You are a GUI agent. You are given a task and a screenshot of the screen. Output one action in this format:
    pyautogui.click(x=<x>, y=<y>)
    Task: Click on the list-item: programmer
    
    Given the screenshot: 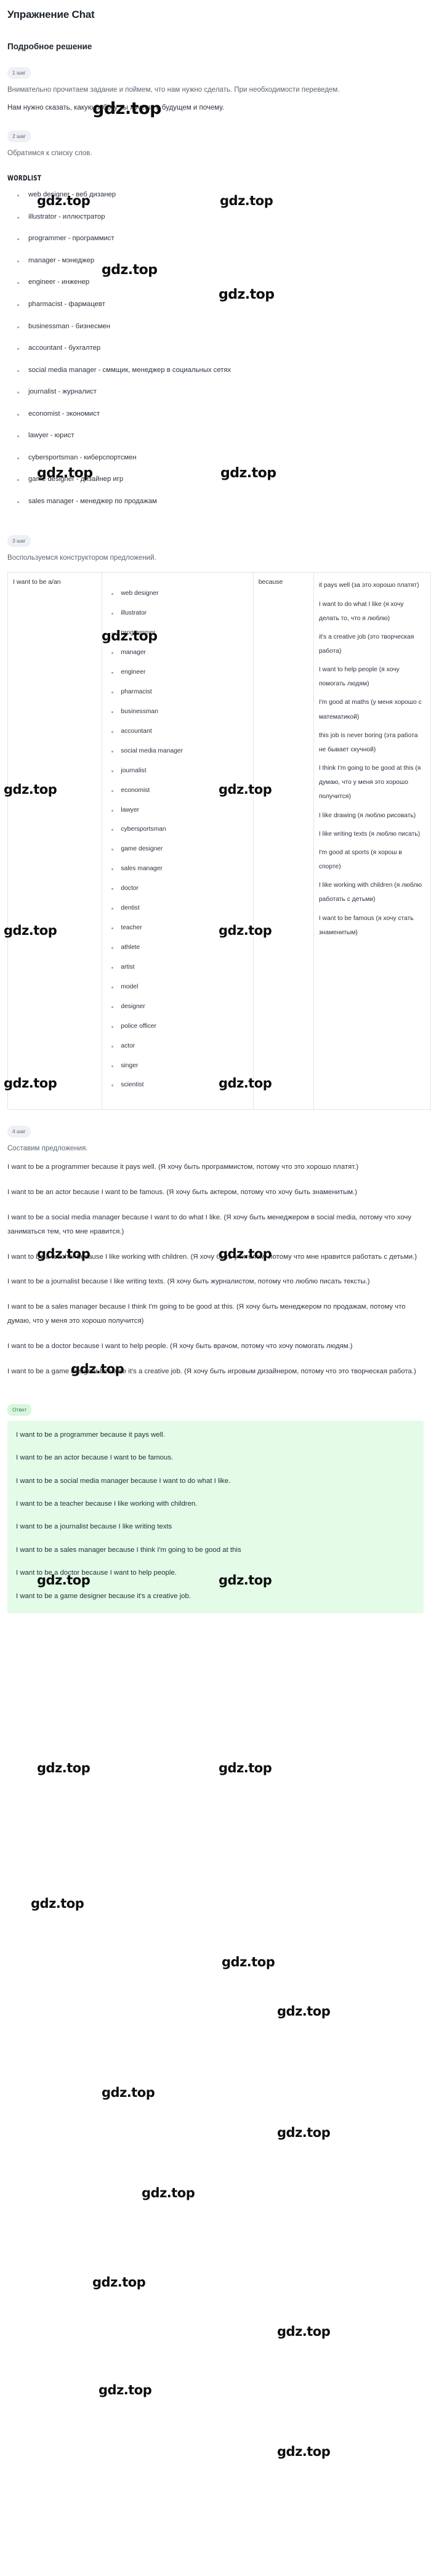 What is the action you would take?
    pyautogui.click(x=178, y=633)
    